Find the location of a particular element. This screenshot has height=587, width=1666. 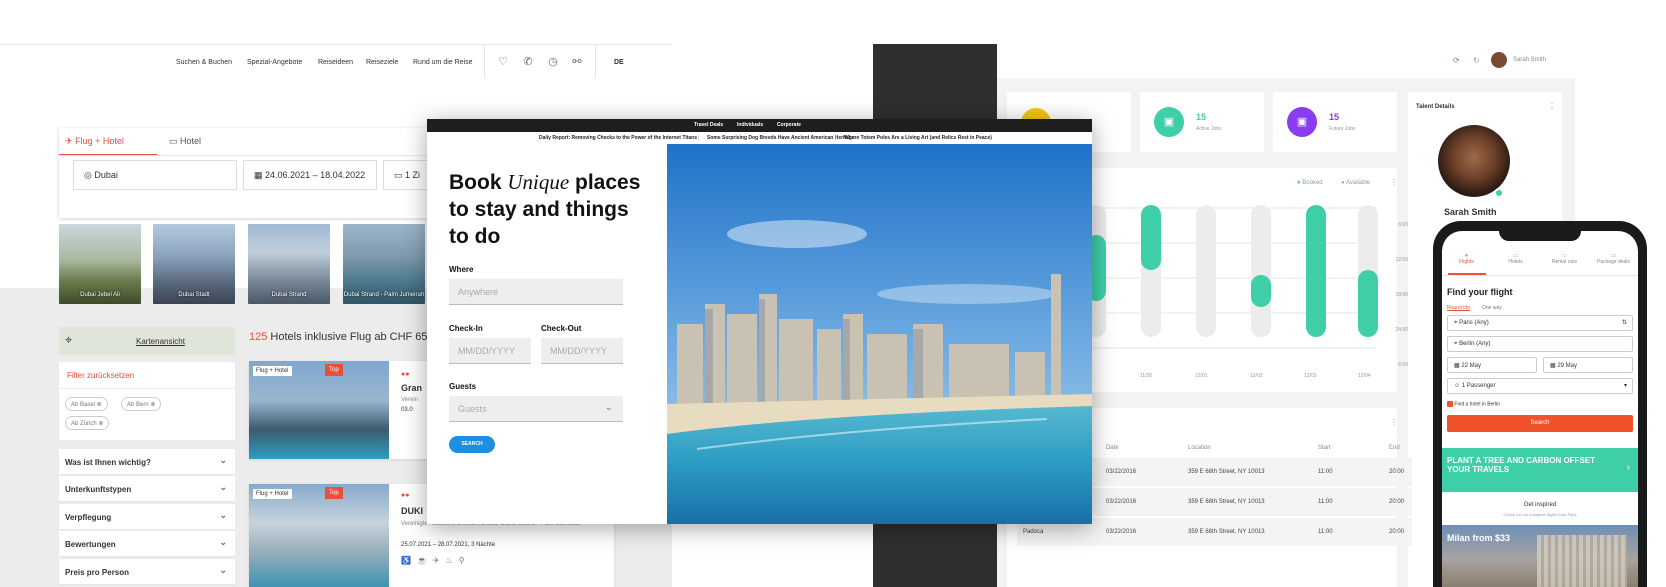

chart-date-label: 12/01 is located at coordinates (1201, 376).